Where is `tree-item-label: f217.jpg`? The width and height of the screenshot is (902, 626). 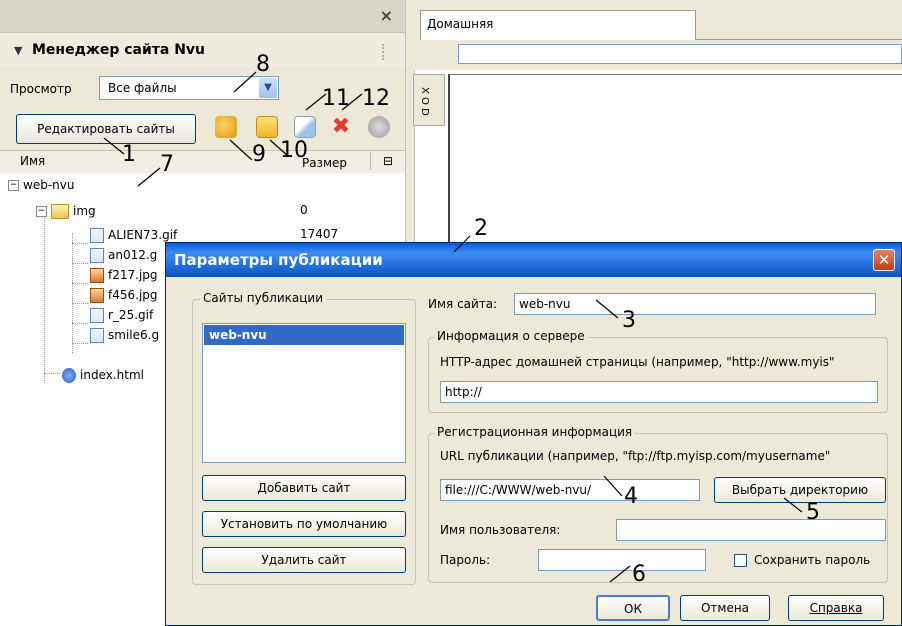
tree-item-label: f217.jpg is located at coordinates (133, 275).